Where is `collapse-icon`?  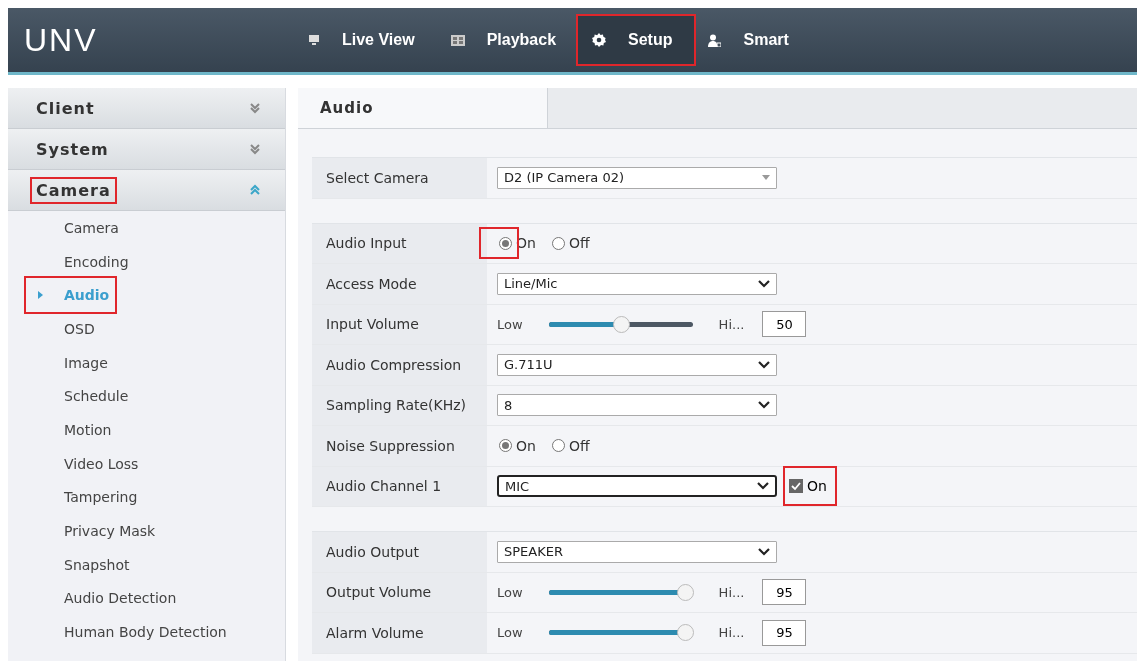
collapse-icon is located at coordinates (255, 190).